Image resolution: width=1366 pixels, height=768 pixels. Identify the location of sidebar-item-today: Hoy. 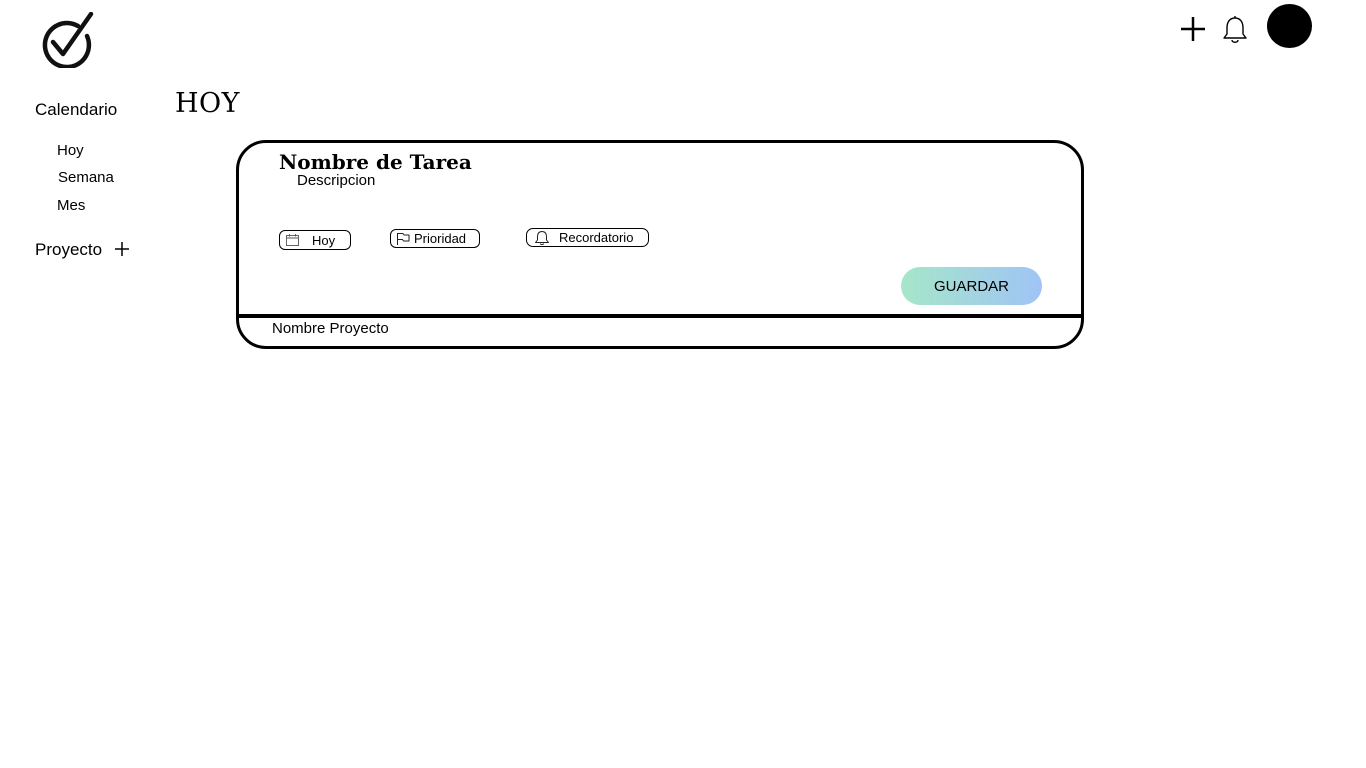
(70, 150).